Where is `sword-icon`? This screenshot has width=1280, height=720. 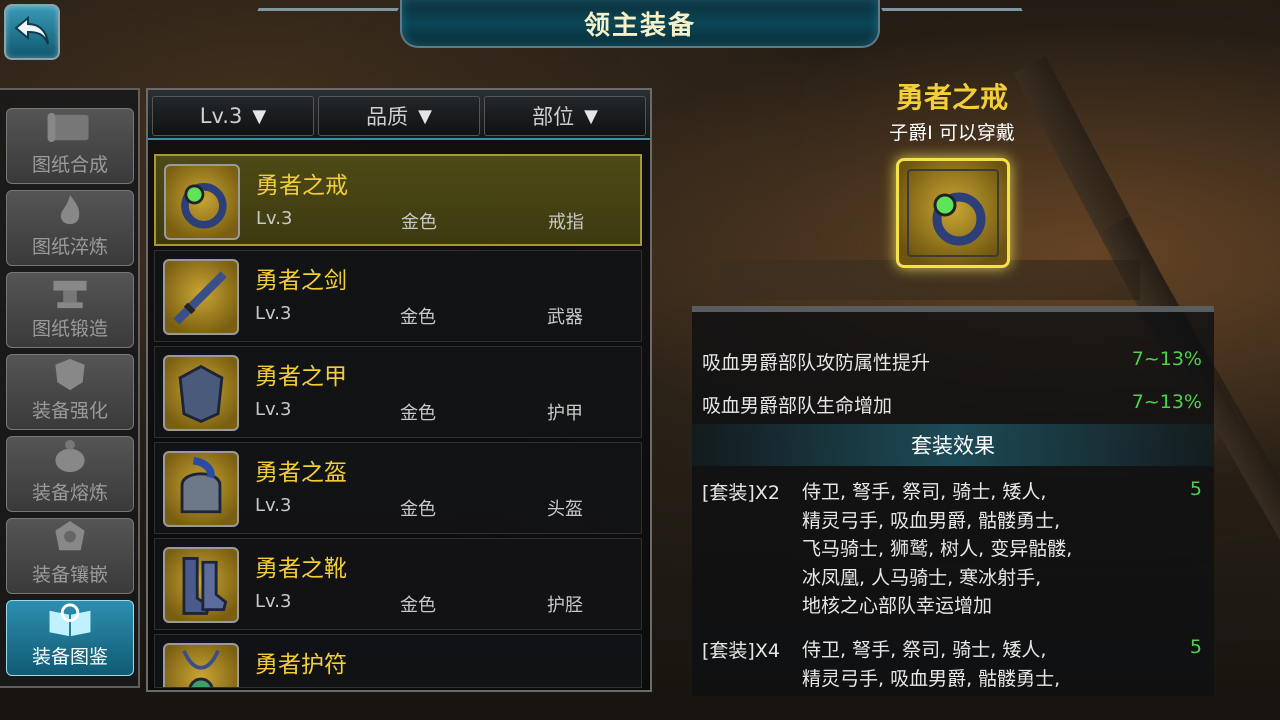 sword-icon is located at coordinates (201, 297).